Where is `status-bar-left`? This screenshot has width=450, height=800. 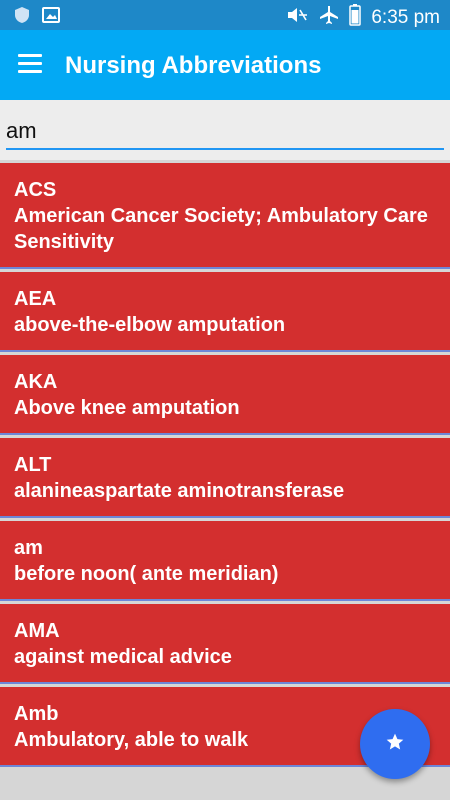 status-bar-left is located at coordinates (37, 17).